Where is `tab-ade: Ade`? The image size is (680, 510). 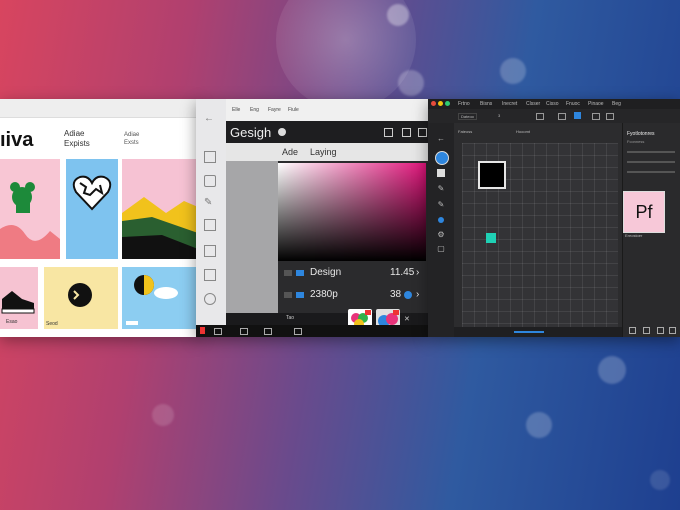
tab-ade: Ade is located at coordinates (290, 152).